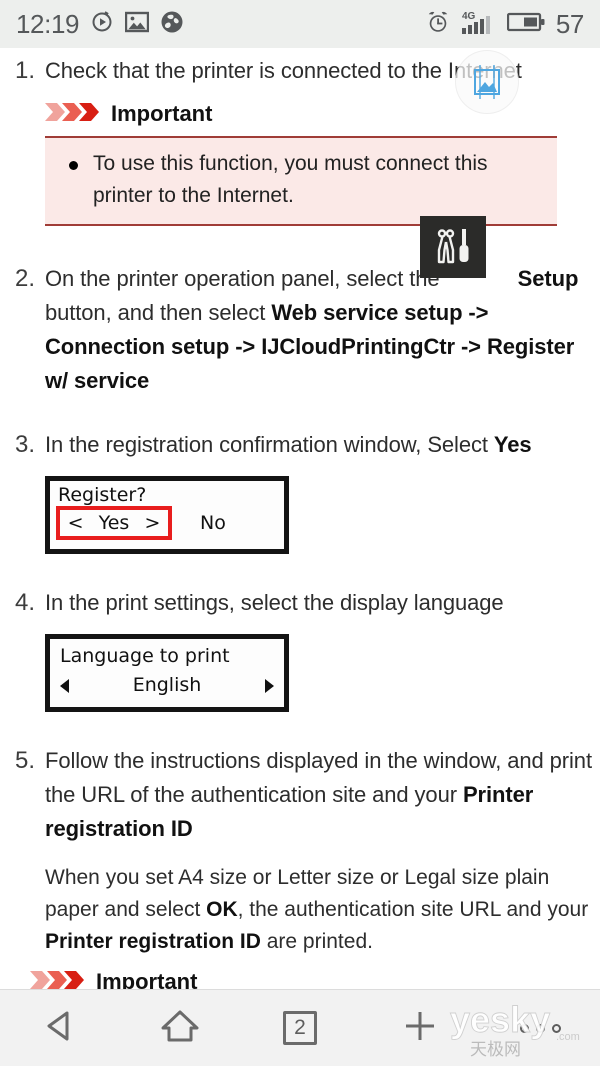 The width and height of the screenshot is (600, 1066). I want to click on step-2-mid-4: ->, so click(470, 346).